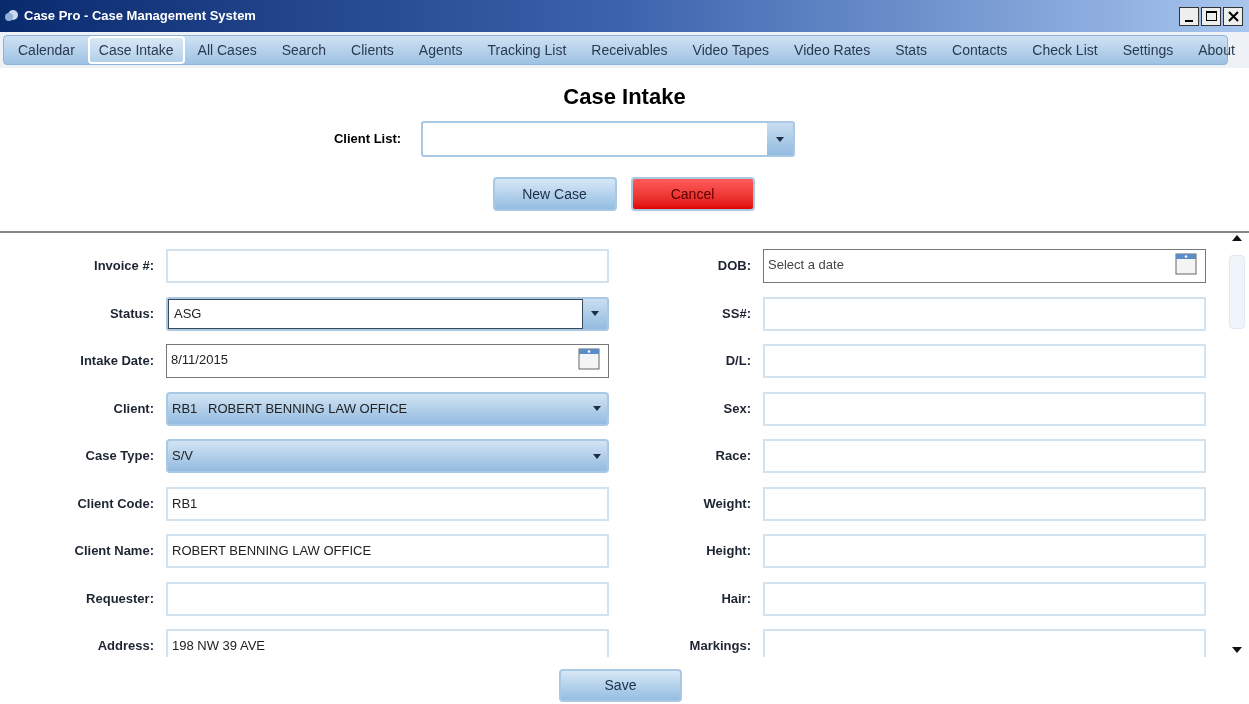 The width and height of the screenshot is (1249, 704). What do you see at coordinates (554, 194) in the screenshot?
I see `new-case-button: New Case` at bounding box center [554, 194].